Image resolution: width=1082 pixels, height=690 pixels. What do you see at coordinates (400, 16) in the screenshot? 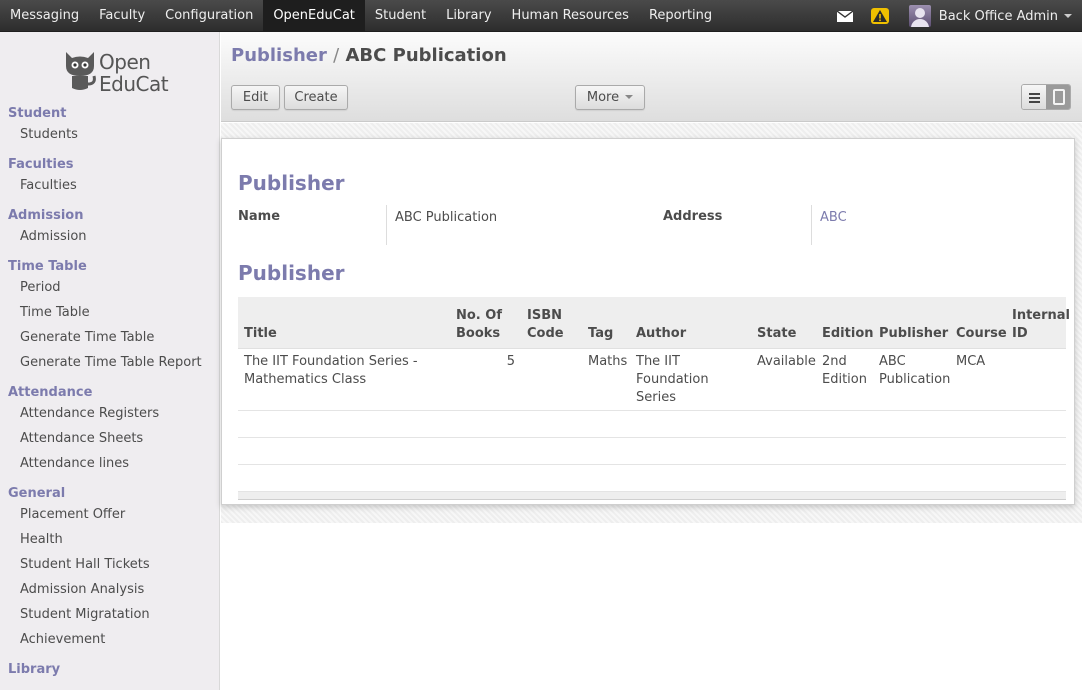
I see `menu-student: Student` at bounding box center [400, 16].